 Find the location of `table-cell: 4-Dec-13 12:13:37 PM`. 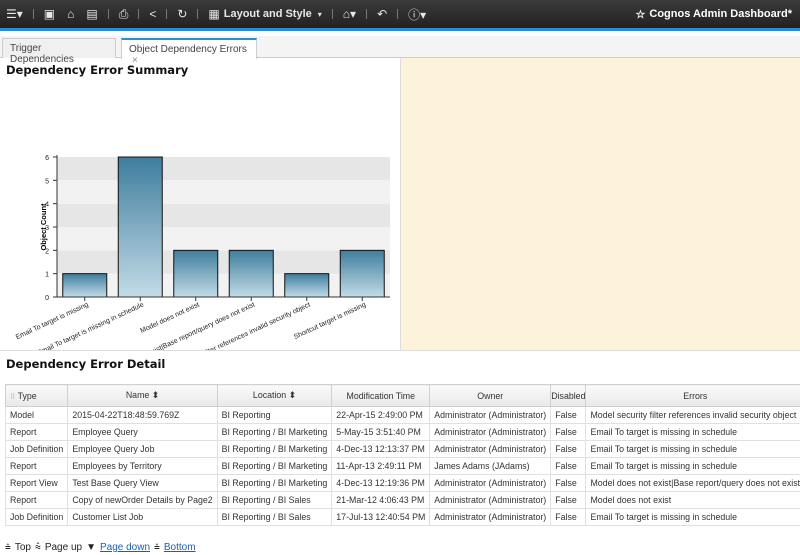

table-cell: 4-Dec-13 12:13:37 PM is located at coordinates (381, 449).